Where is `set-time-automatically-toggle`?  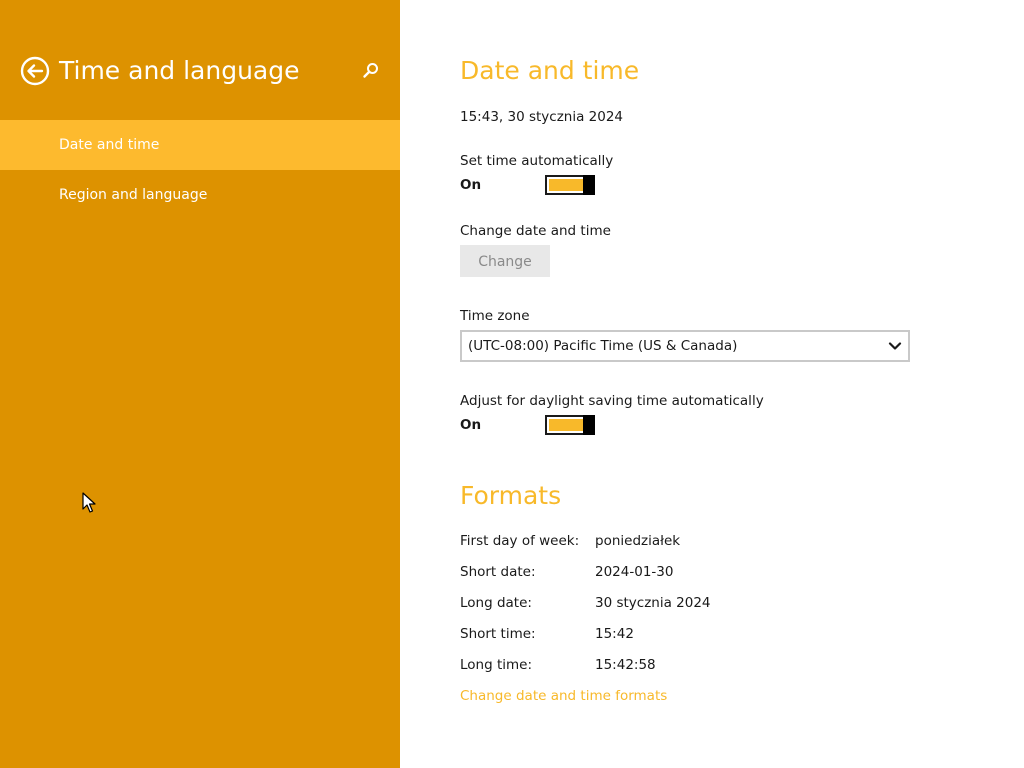
set-time-automatically-toggle is located at coordinates (570, 185).